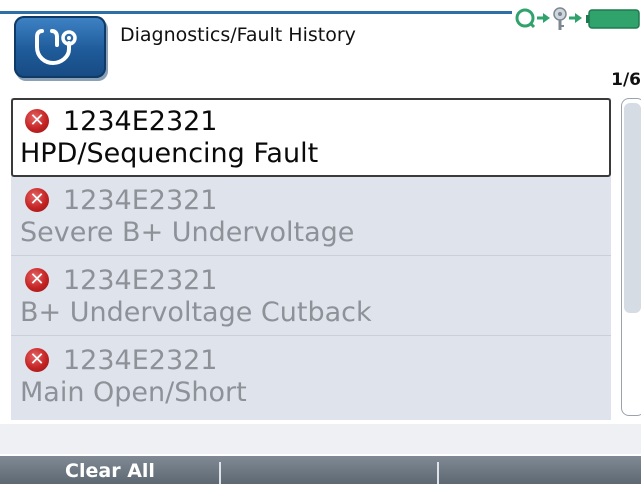 The image size is (641, 486). What do you see at coordinates (60, 47) in the screenshot?
I see `stethoscope-icon` at bounding box center [60, 47].